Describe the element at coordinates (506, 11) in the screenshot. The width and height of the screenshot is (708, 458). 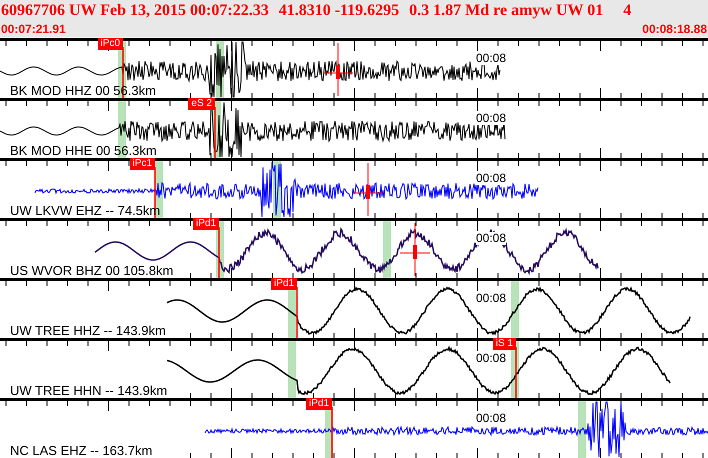
I see `event-magnitude: 0.3 1.87 Md re amyw UW 01` at that location.